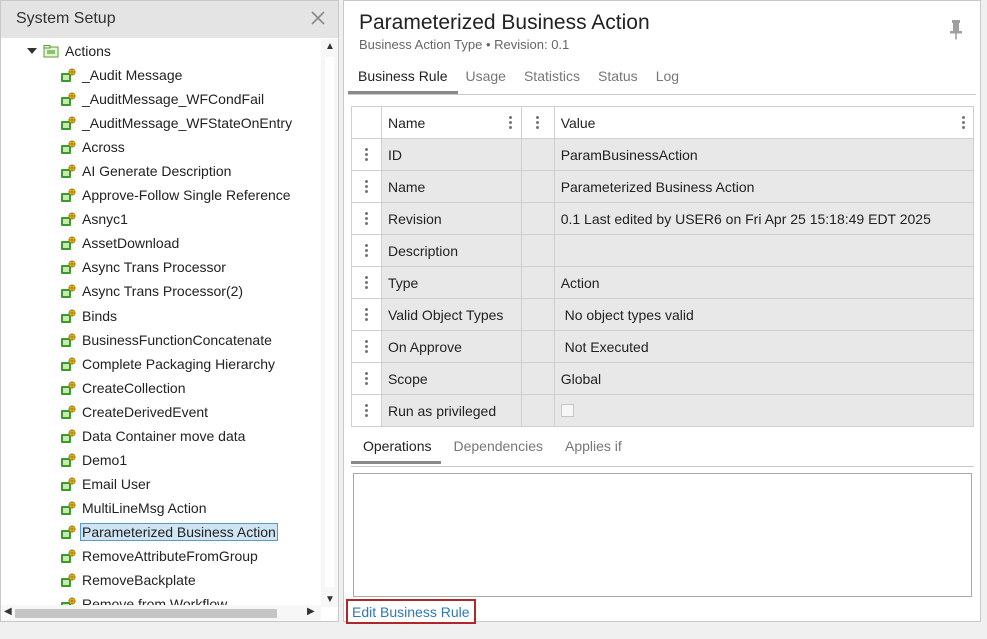 The width and height of the screenshot is (987, 639). I want to click on table-row: Valid Object Types No object types valid, so click(663, 315).